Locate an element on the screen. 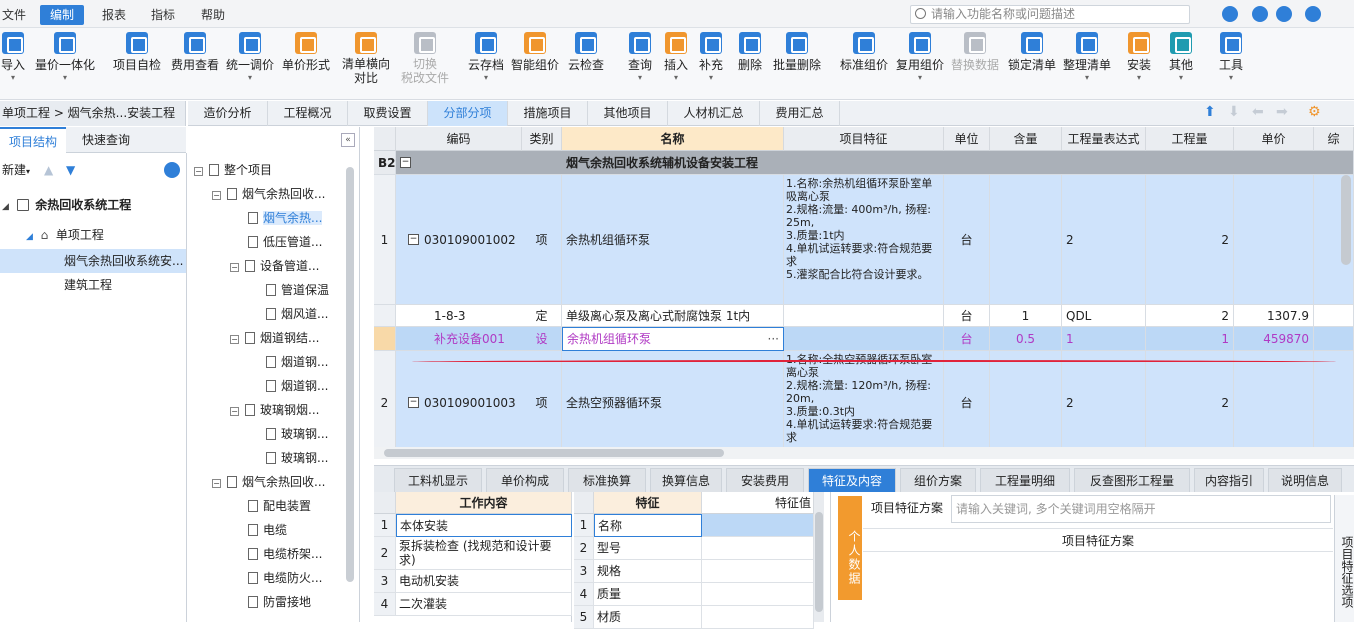 The image size is (1354, 629). grid-header-name: 名称 is located at coordinates (673, 139).